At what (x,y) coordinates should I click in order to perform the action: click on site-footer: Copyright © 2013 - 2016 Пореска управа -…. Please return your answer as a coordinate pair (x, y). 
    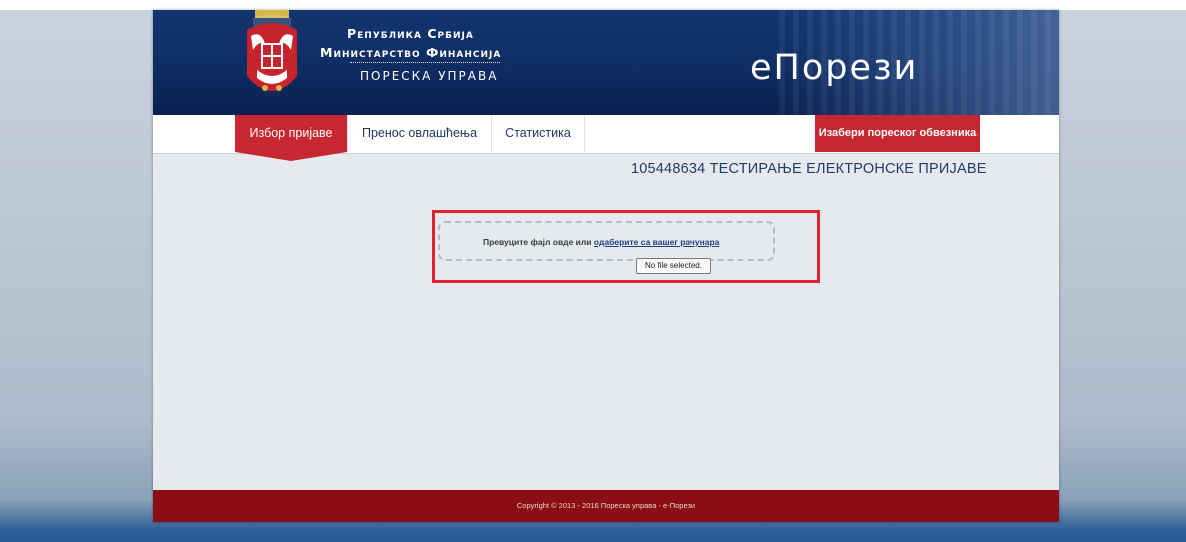
    Looking at the image, I should click on (606, 506).